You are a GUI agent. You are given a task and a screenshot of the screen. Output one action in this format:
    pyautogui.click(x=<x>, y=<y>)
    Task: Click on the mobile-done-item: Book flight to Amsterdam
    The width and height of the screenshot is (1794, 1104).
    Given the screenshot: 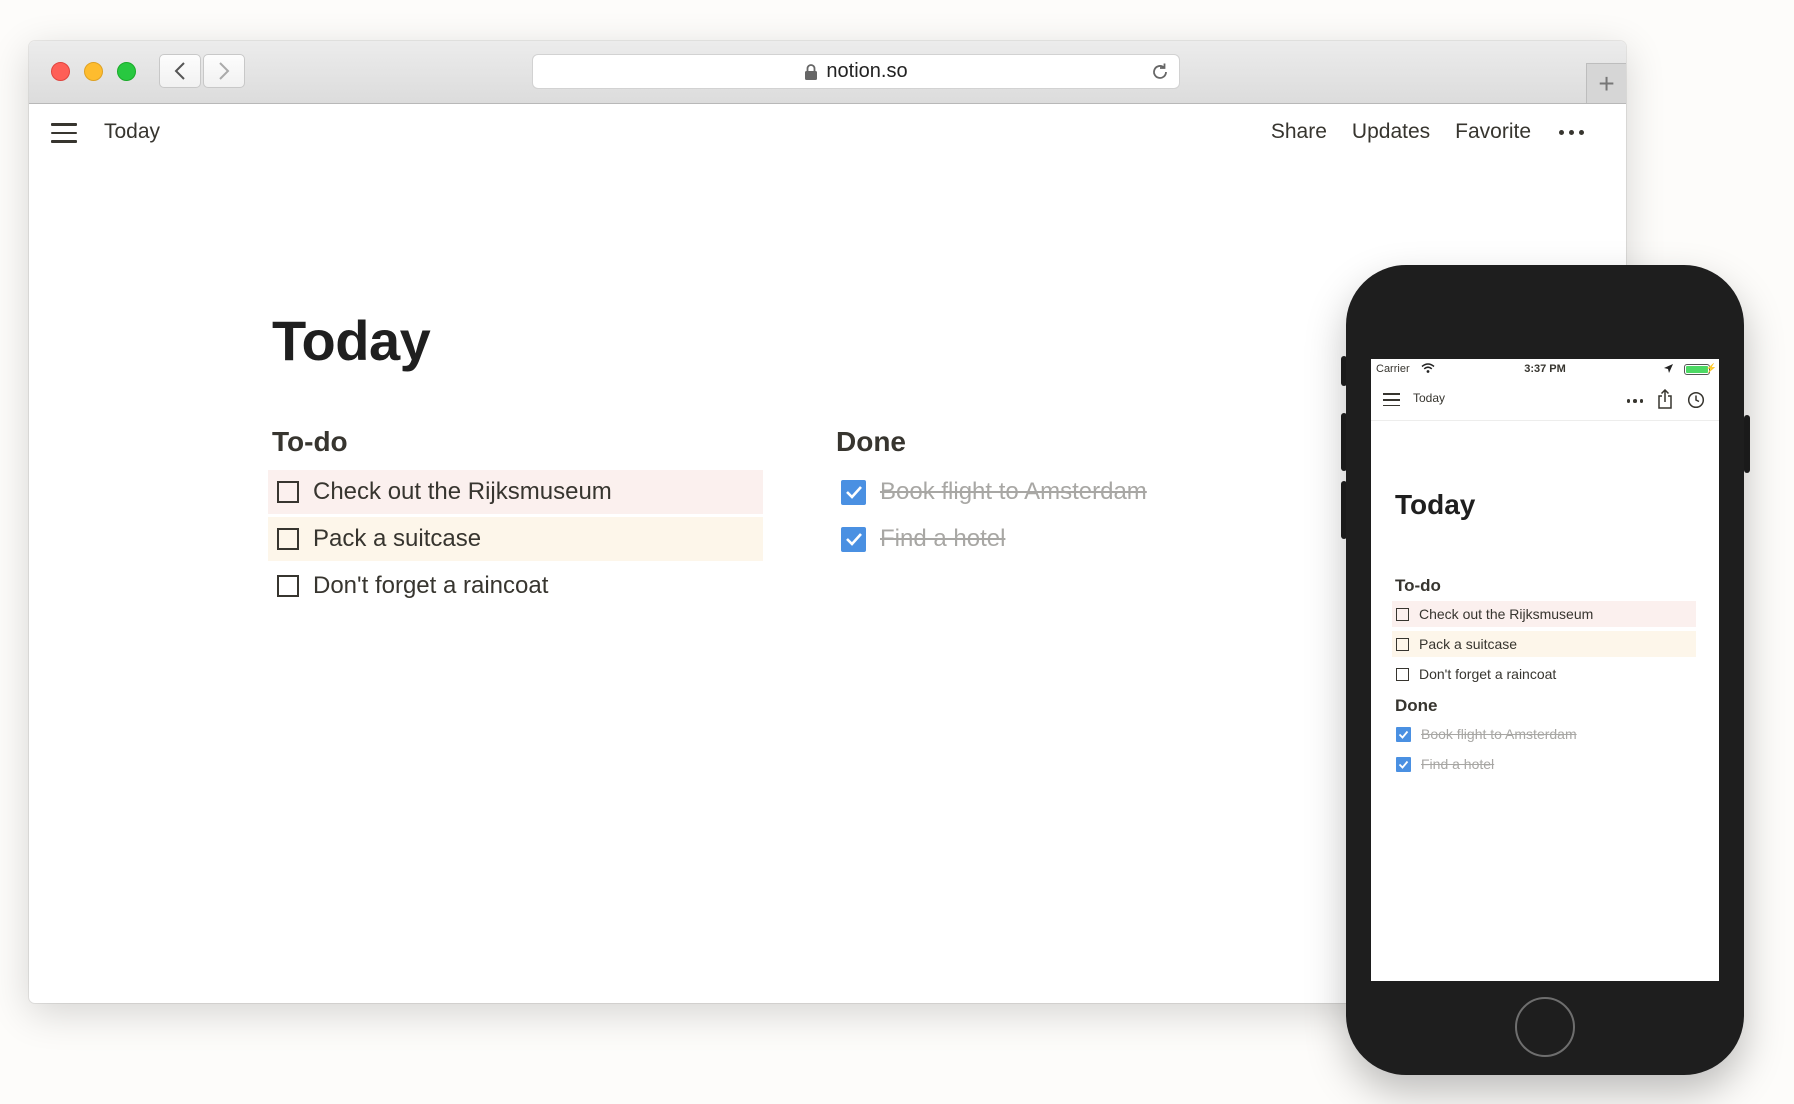 What is the action you would take?
    pyautogui.click(x=1544, y=734)
    